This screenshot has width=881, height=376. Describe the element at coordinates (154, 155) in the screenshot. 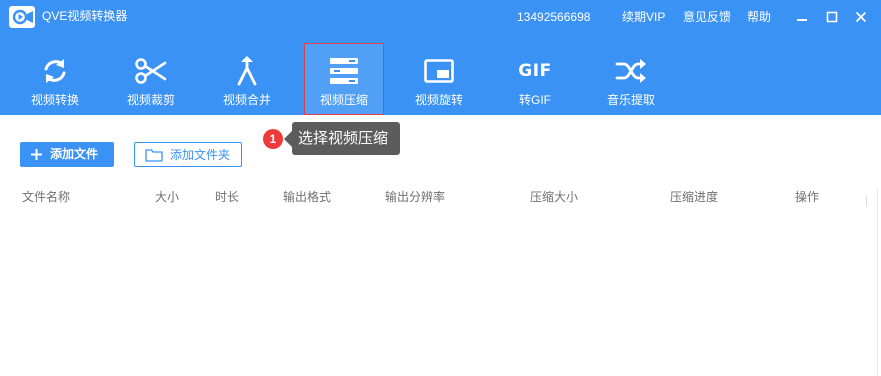

I see `folder-icon` at that location.